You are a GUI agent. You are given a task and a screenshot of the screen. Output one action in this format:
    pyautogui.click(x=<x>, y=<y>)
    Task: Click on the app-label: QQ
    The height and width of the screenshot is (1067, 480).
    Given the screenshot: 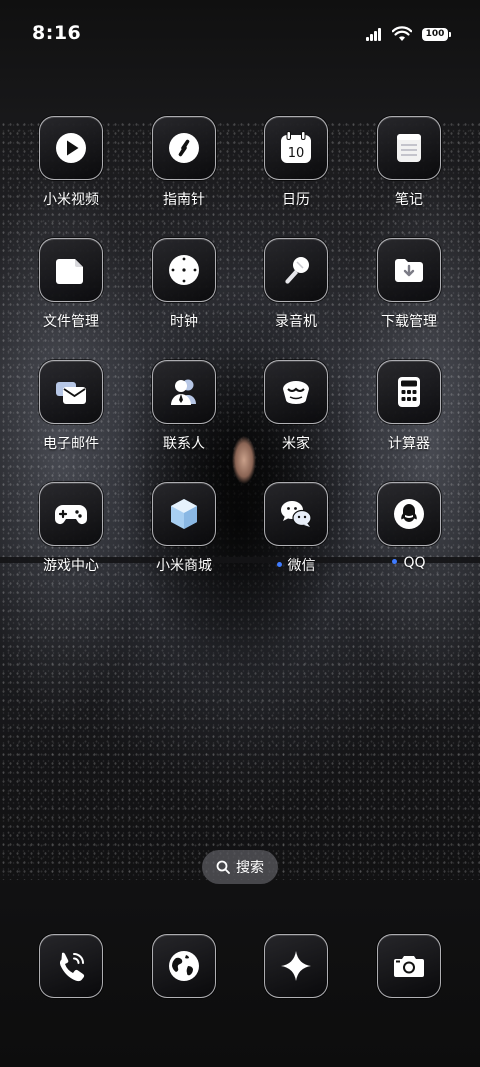 What is the action you would take?
    pyautogui.click(x=409, y=563)
    